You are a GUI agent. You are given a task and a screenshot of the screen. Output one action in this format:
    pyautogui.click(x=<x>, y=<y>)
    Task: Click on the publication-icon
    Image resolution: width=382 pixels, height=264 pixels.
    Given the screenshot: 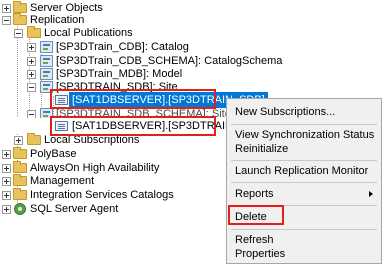 What is the action you would take?
    pyautogui.click(x=46, y=47)
    